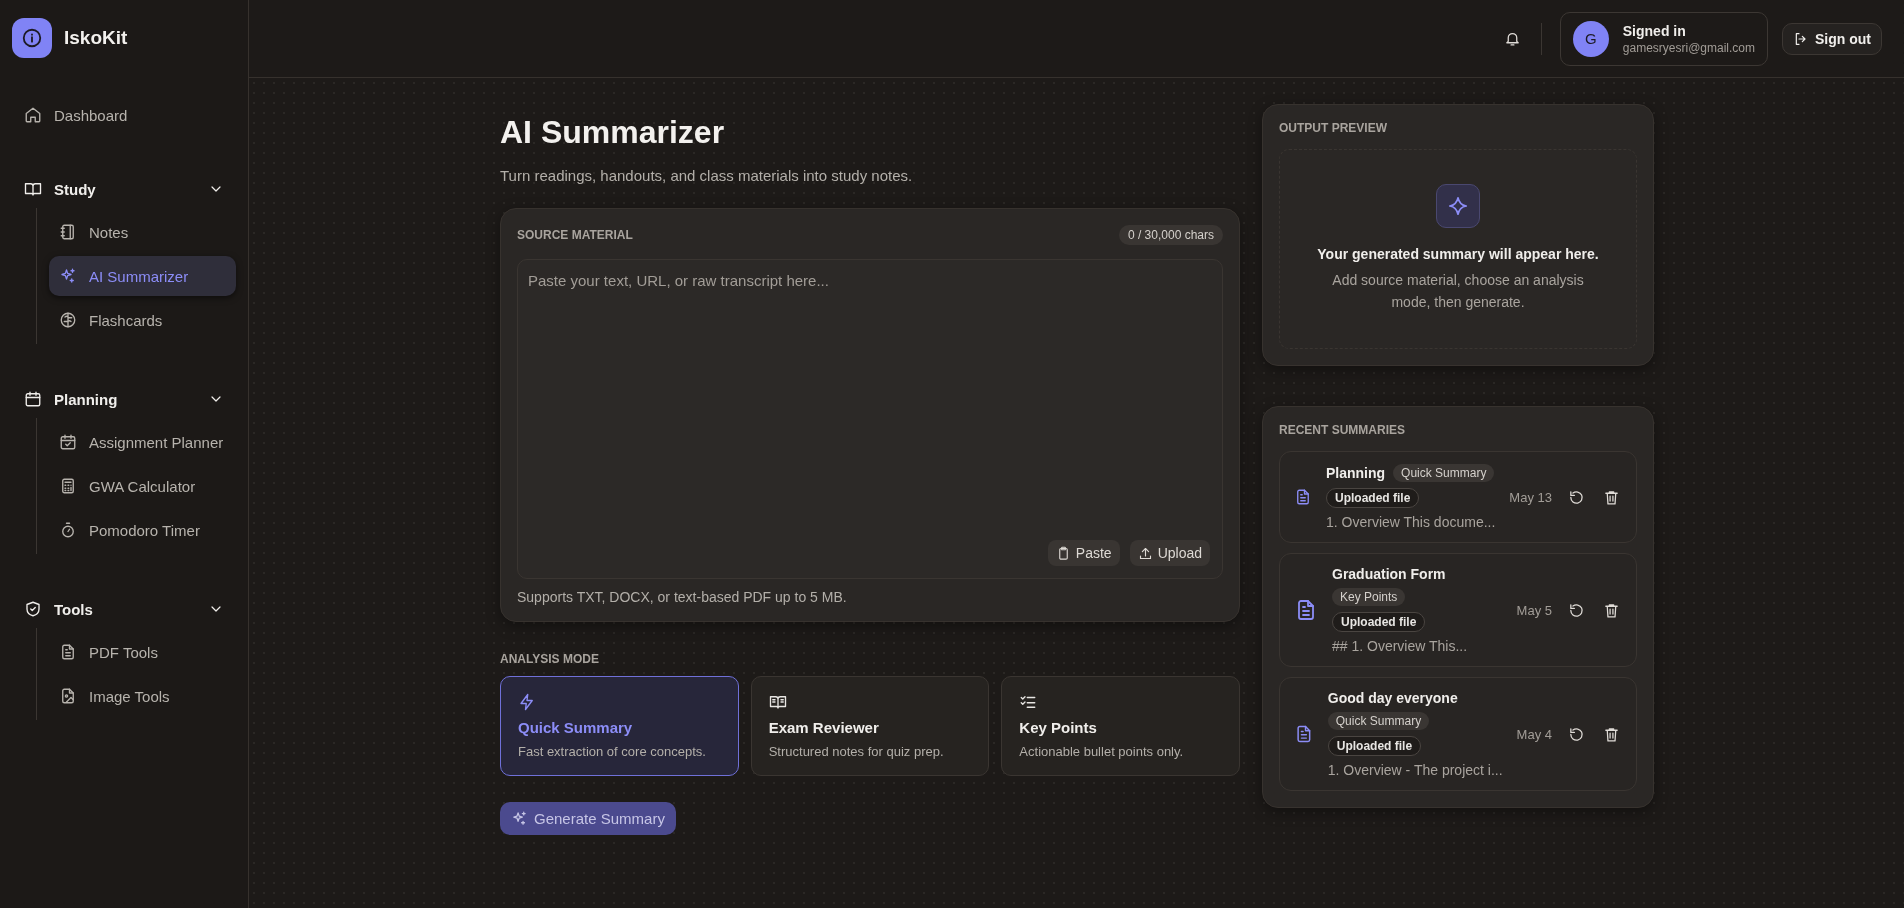 This screenshot has width=1904, height=908. I want to click on checklist-icon, so click(1028, 702).